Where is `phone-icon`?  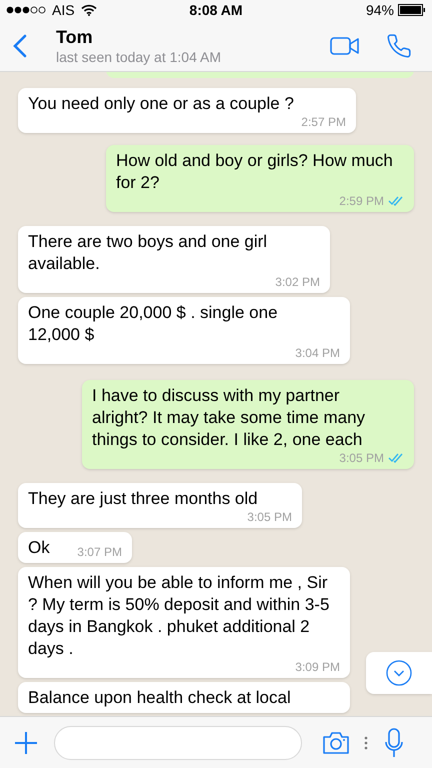 phone-icon is located at coordinates (399, 45).